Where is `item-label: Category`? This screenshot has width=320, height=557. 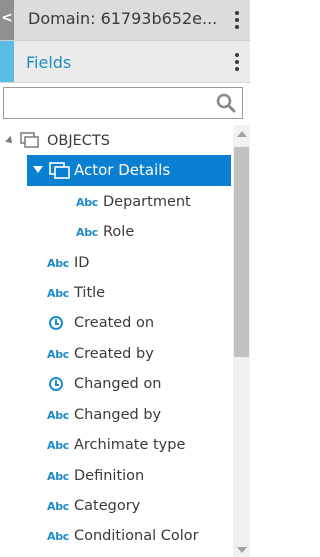
item-label: Category is located at coordinates (107, 506).